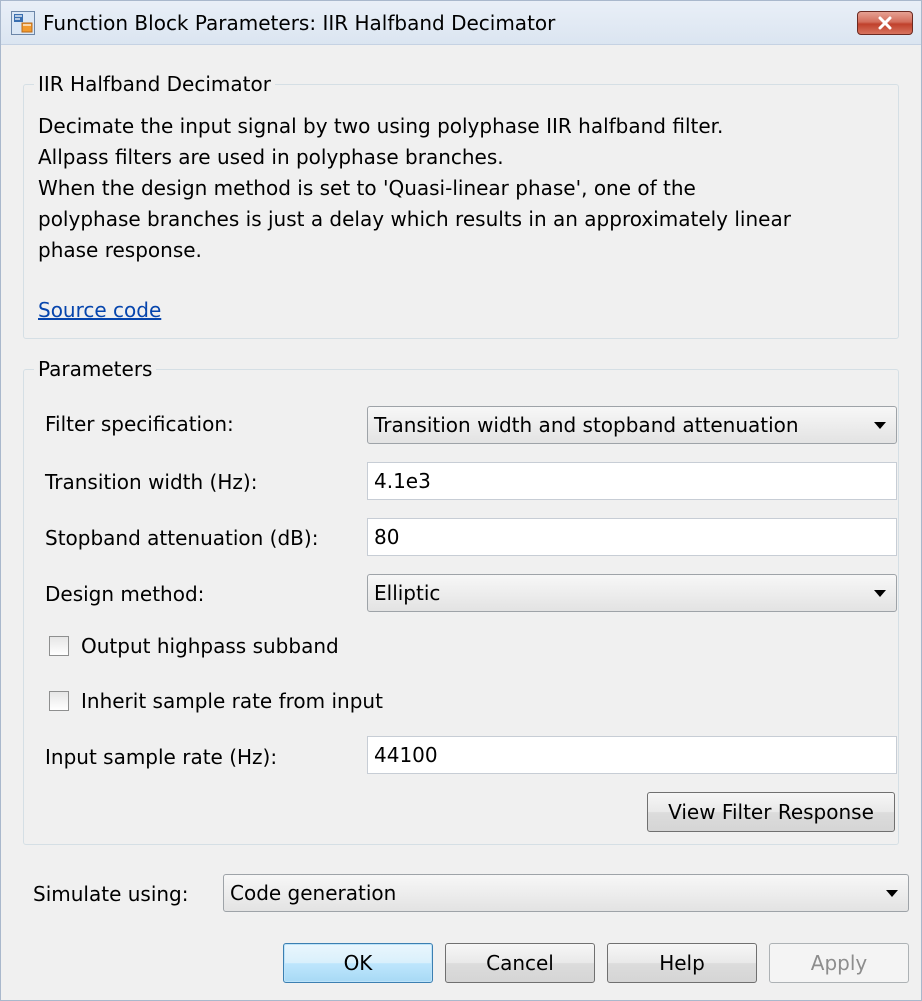  Describe the element at coordinates (632, 593) in the screenshot. I see `design-method-dropdown: Elliptic` at that location.